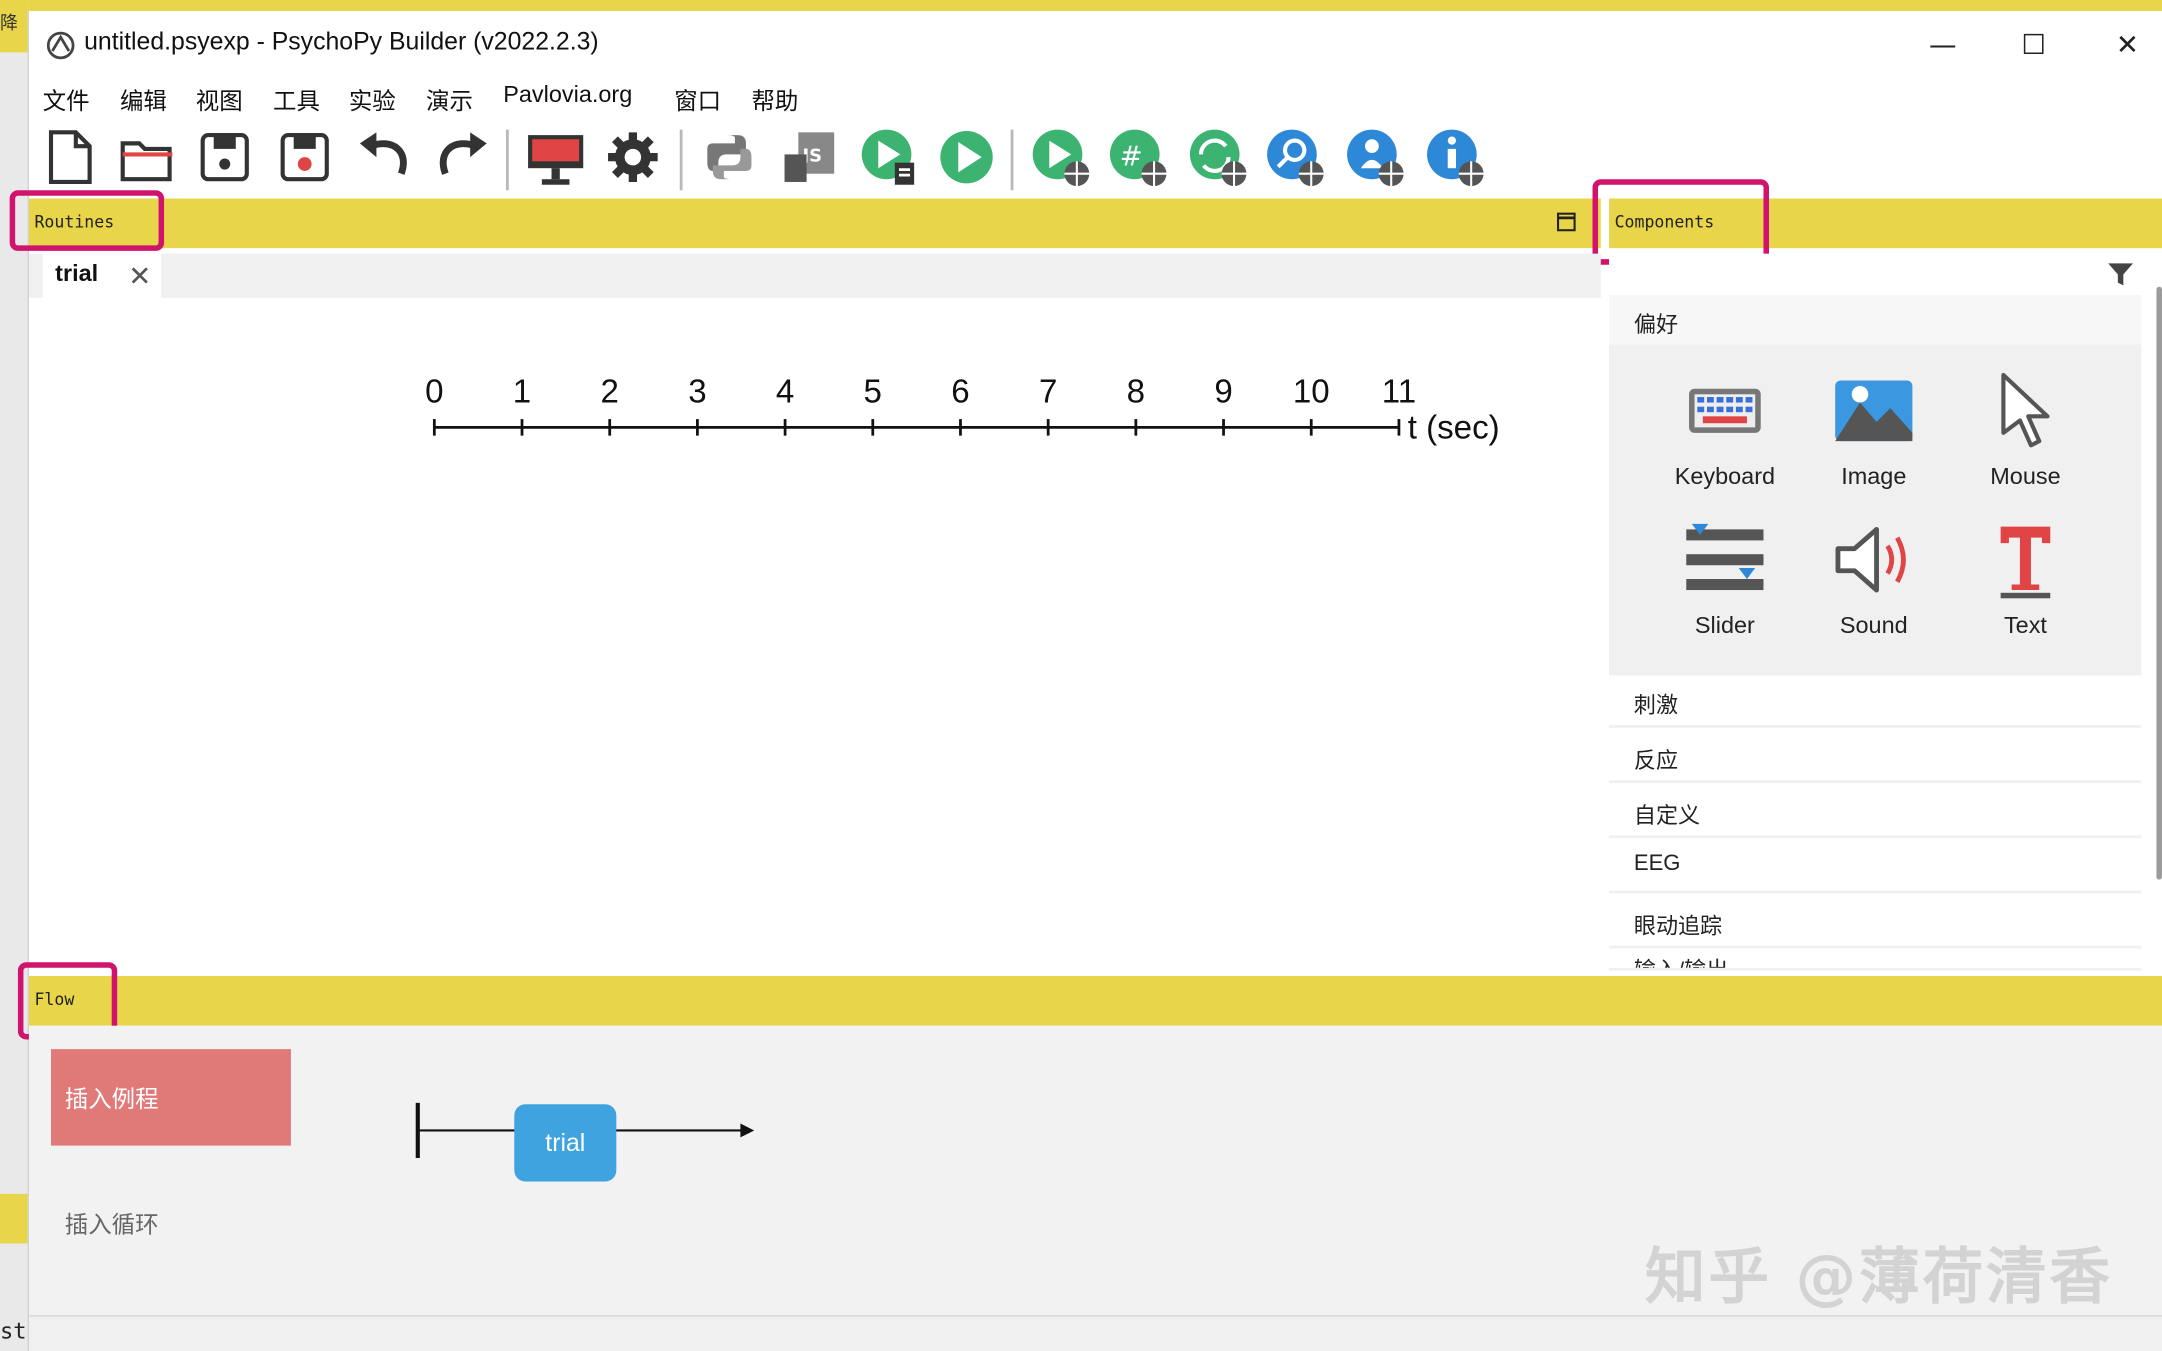  I want to click on category-custom: 自定义, so click(1875, 812).